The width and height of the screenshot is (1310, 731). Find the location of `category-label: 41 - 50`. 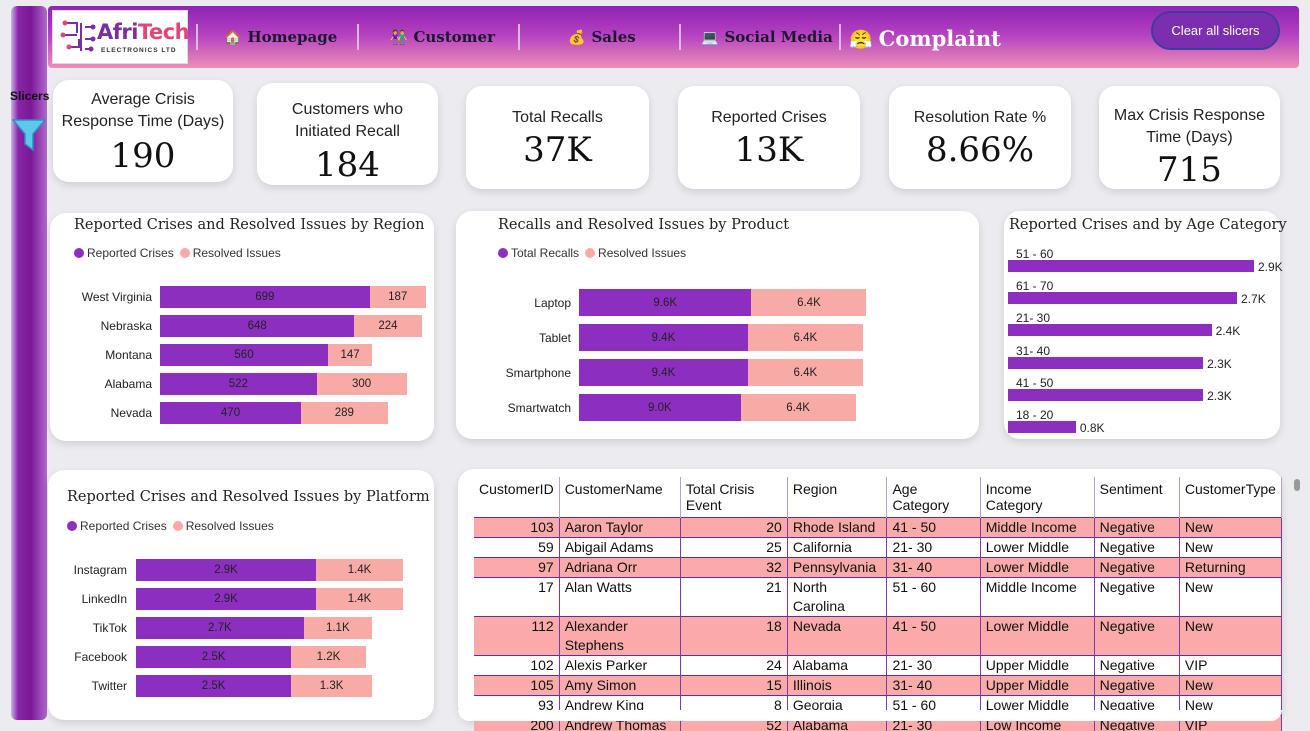

category-label: 41 - 50 is located at coordinates (1035, 382).